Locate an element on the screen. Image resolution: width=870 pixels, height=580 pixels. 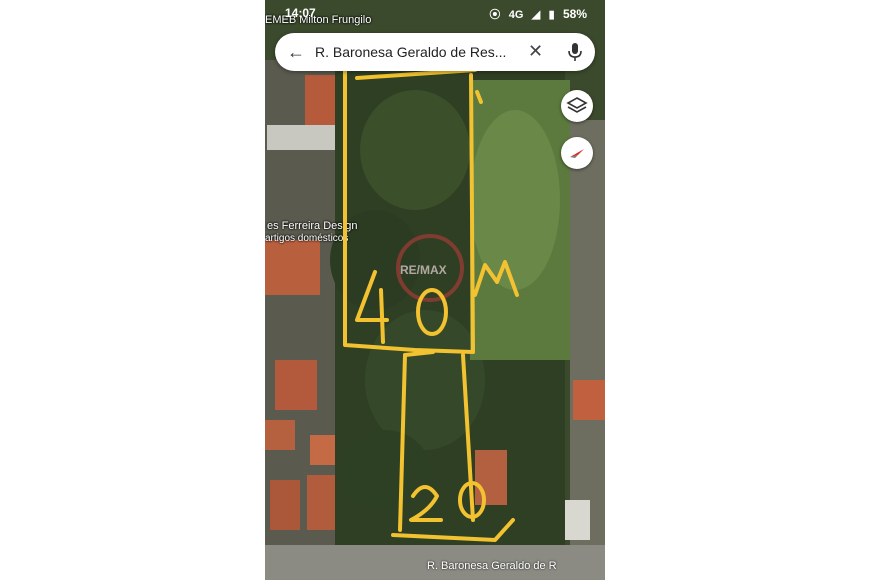
back-arrow-icon: ← is located at coordinates (296, 52).